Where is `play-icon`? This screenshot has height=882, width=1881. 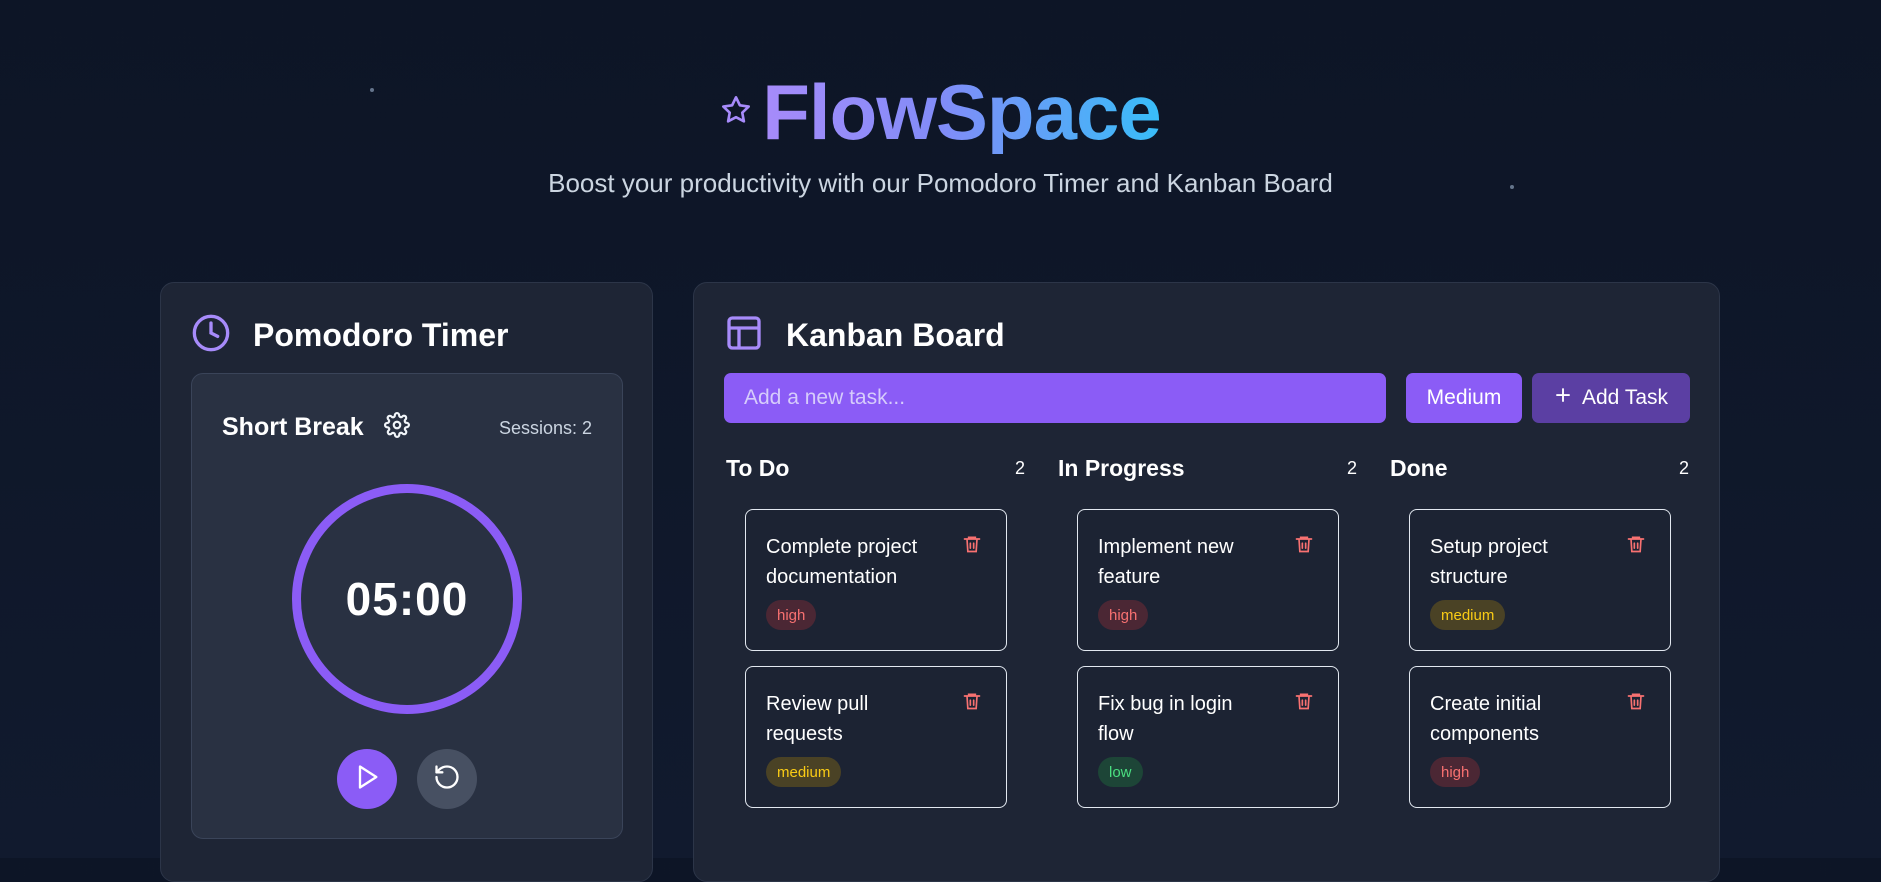
play-icon is located at coordinates (367, 779).